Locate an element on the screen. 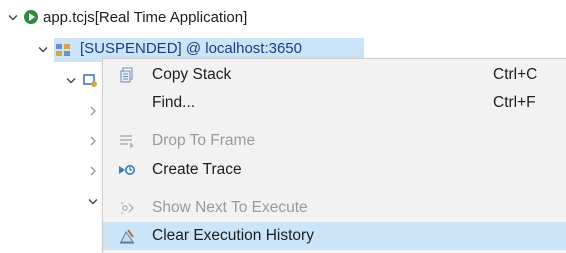 This screenshot has height=253, width=566. menu-item-find: Find... Ctrl+F is located at coordinates (334, 103).